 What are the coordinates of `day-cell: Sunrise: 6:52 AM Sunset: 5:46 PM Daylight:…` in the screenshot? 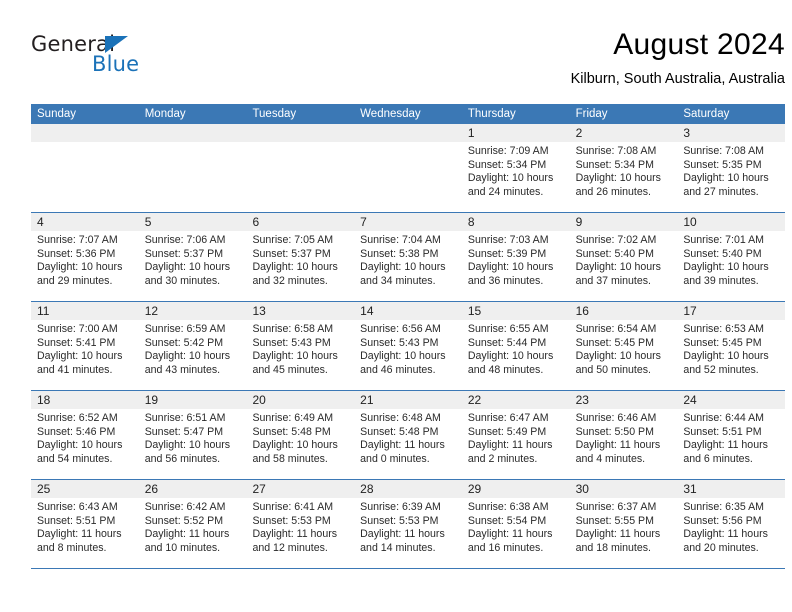 It's located at (85, 444).